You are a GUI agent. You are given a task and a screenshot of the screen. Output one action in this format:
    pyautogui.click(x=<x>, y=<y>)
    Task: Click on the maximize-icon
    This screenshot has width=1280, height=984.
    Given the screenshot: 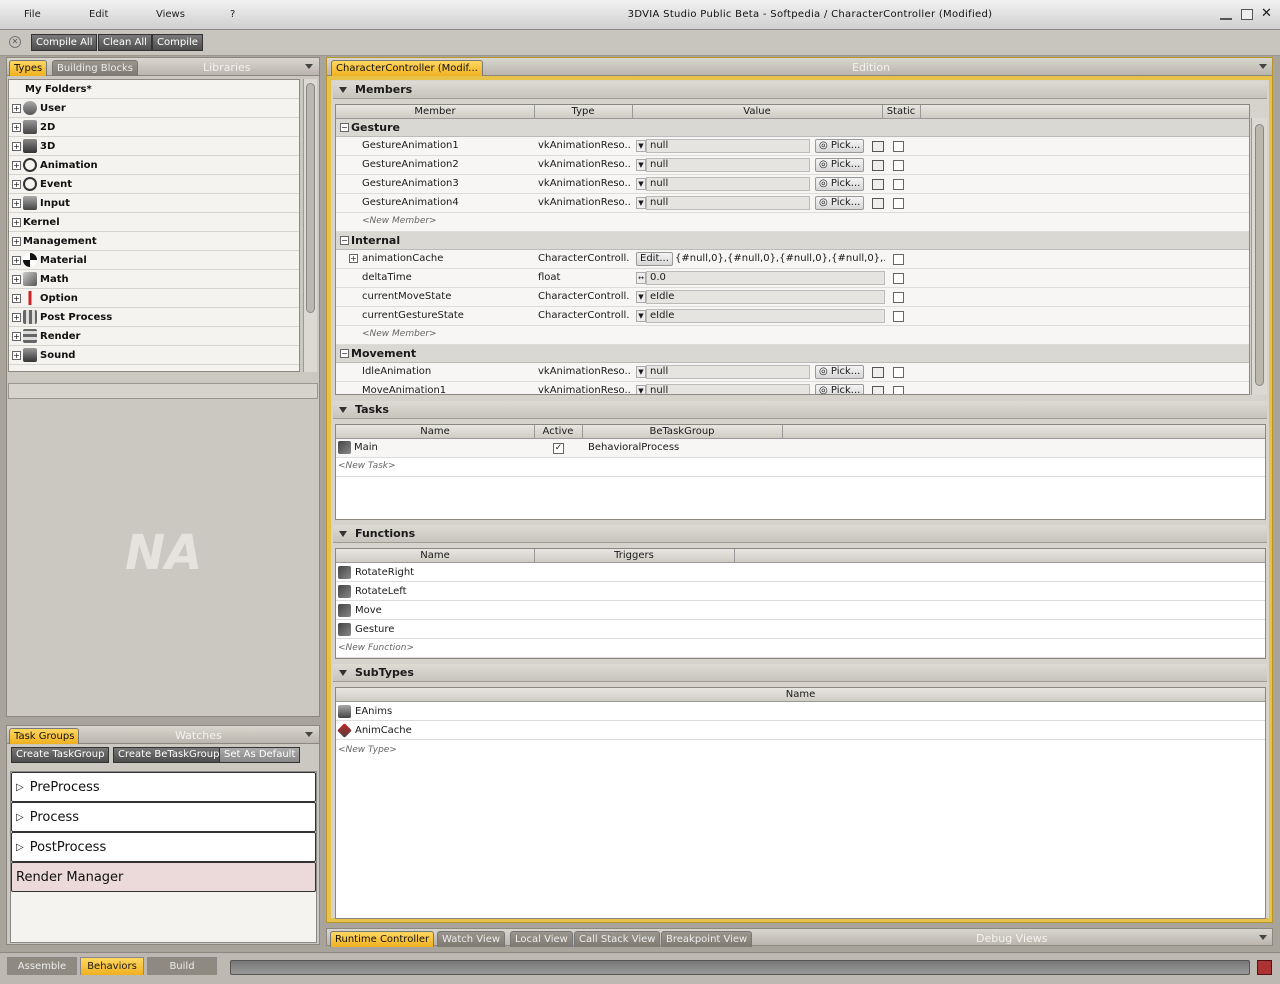 What is the action you would take?
    pyautogui.click(x=1247, y=14)
    